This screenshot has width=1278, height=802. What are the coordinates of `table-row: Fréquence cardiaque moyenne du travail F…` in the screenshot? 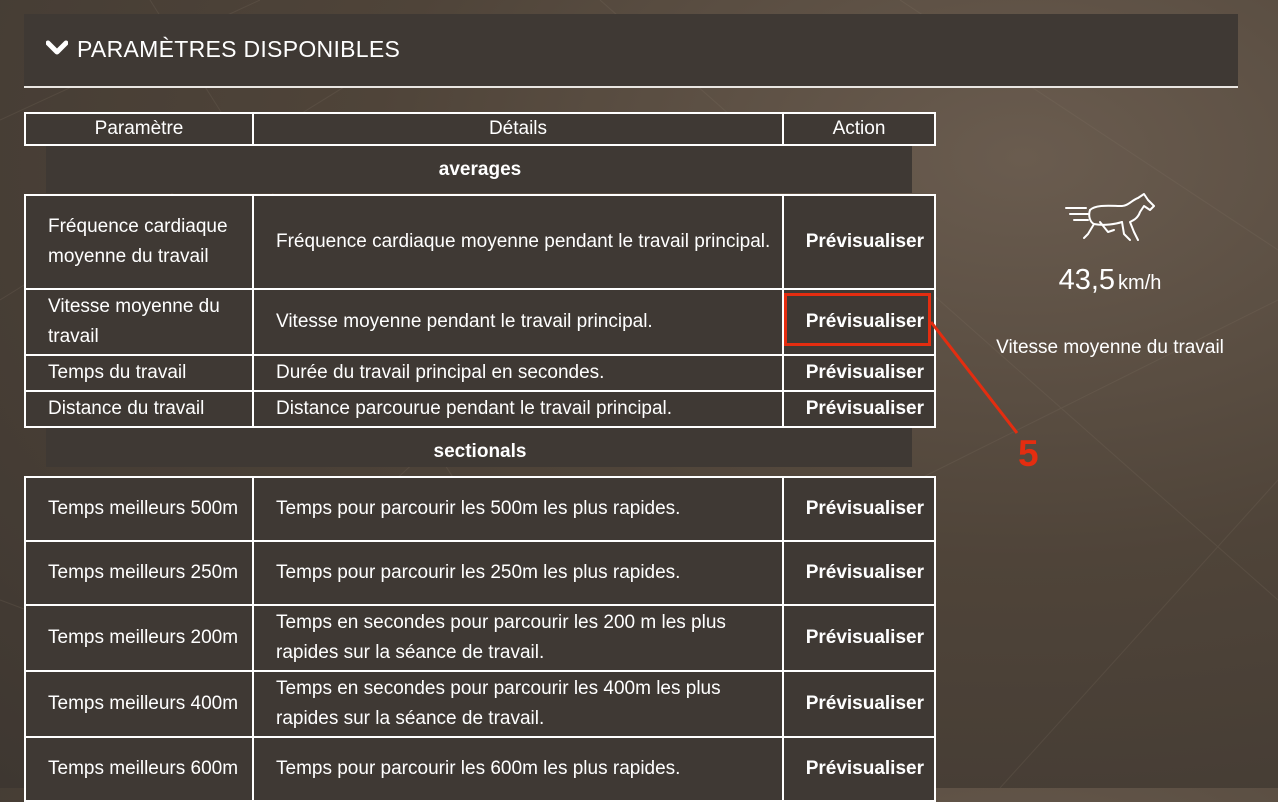 It's located at (480, 242).